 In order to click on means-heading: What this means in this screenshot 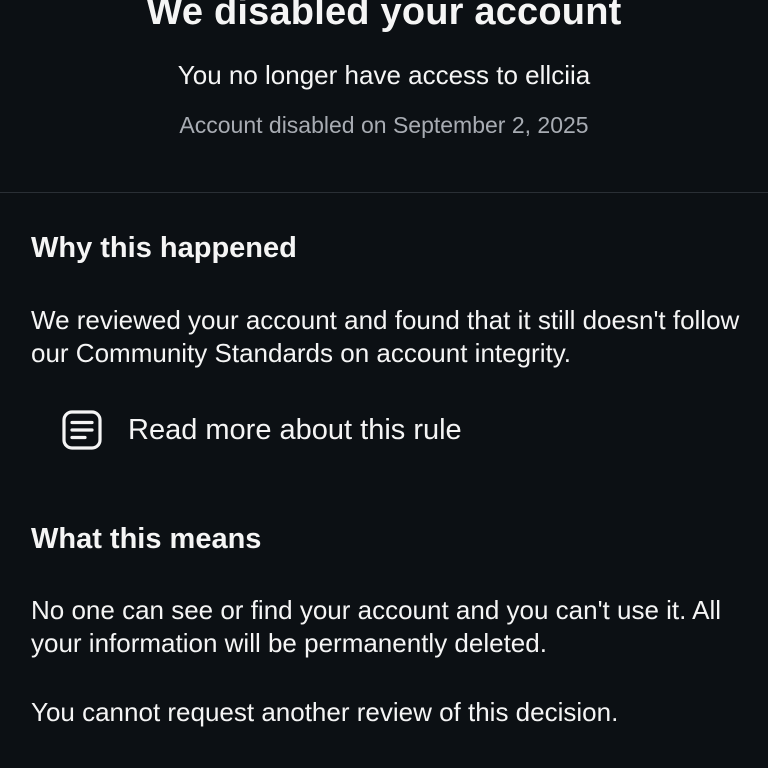, I will do `click(146, 539)`.